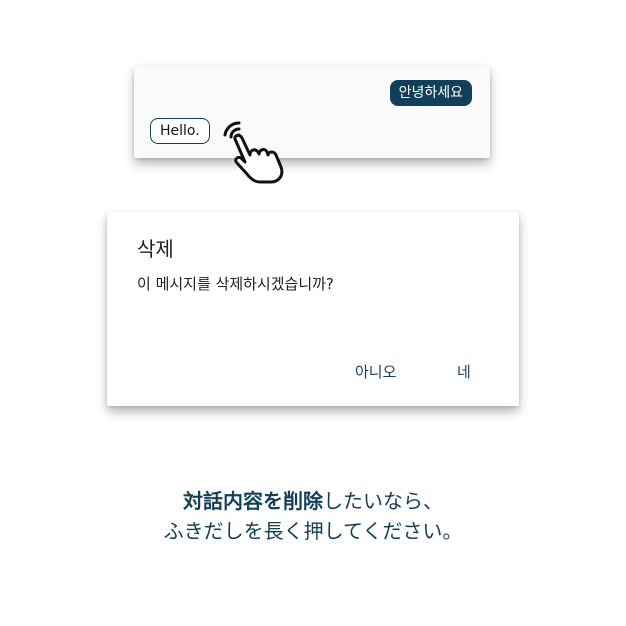 This screenshot has height=626, width=626. I want to click on instruction-caption: 対話内容を削除したいなら、 ふきだしを長く押してください。, so click(313, 516).